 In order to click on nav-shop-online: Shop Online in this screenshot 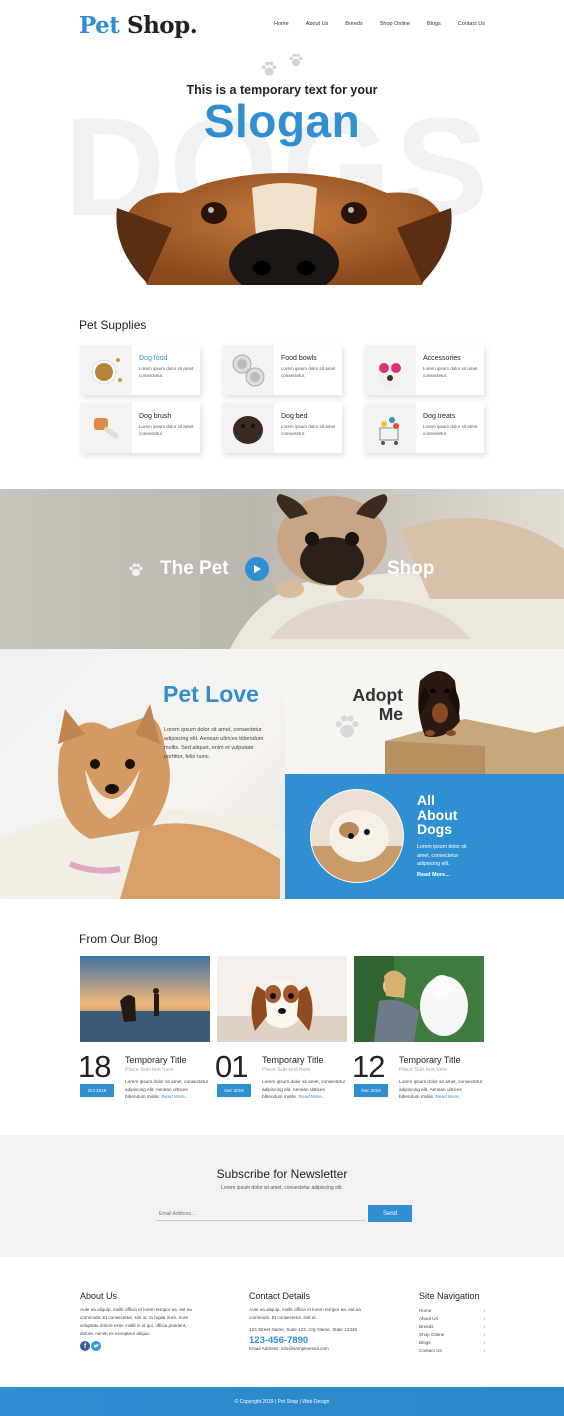, I will do `click(395, 24)`.